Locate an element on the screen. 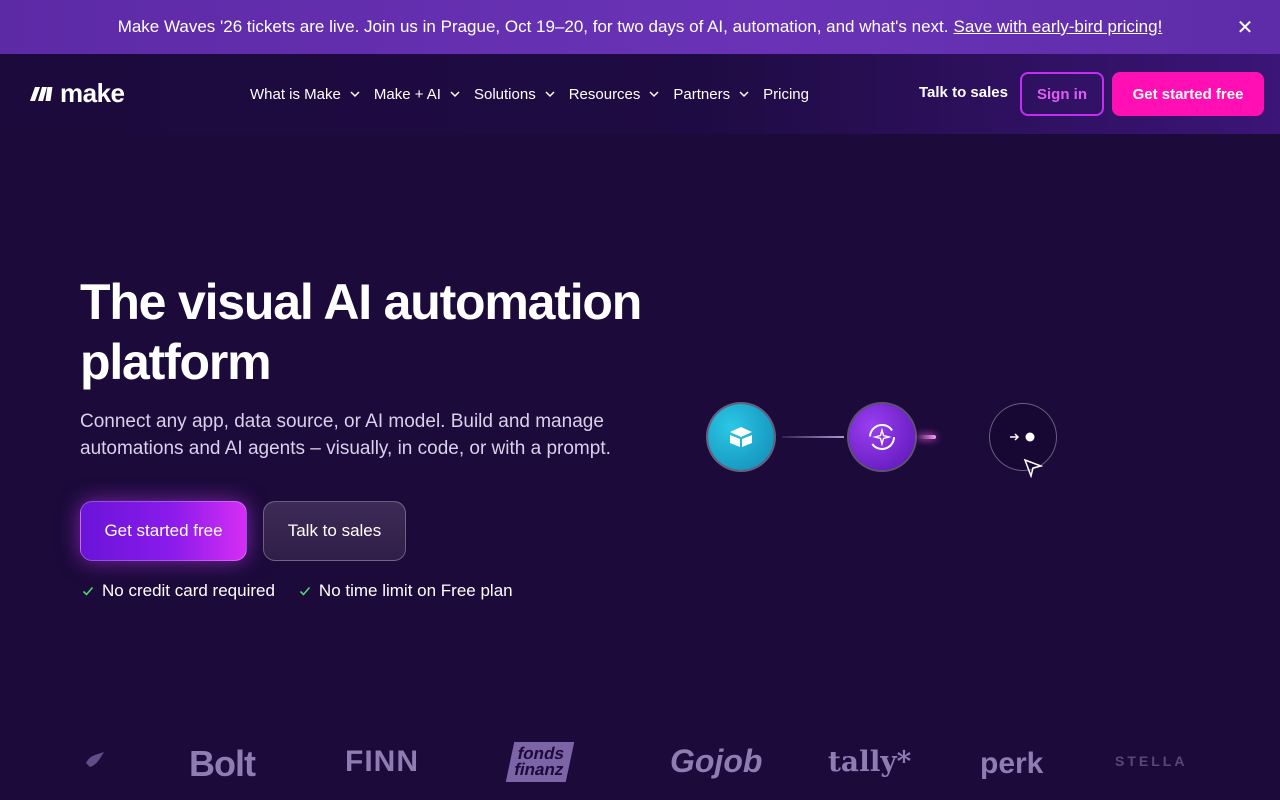 The image size is (1280, 800). ai-module-node is located at coordinates (882, 437).